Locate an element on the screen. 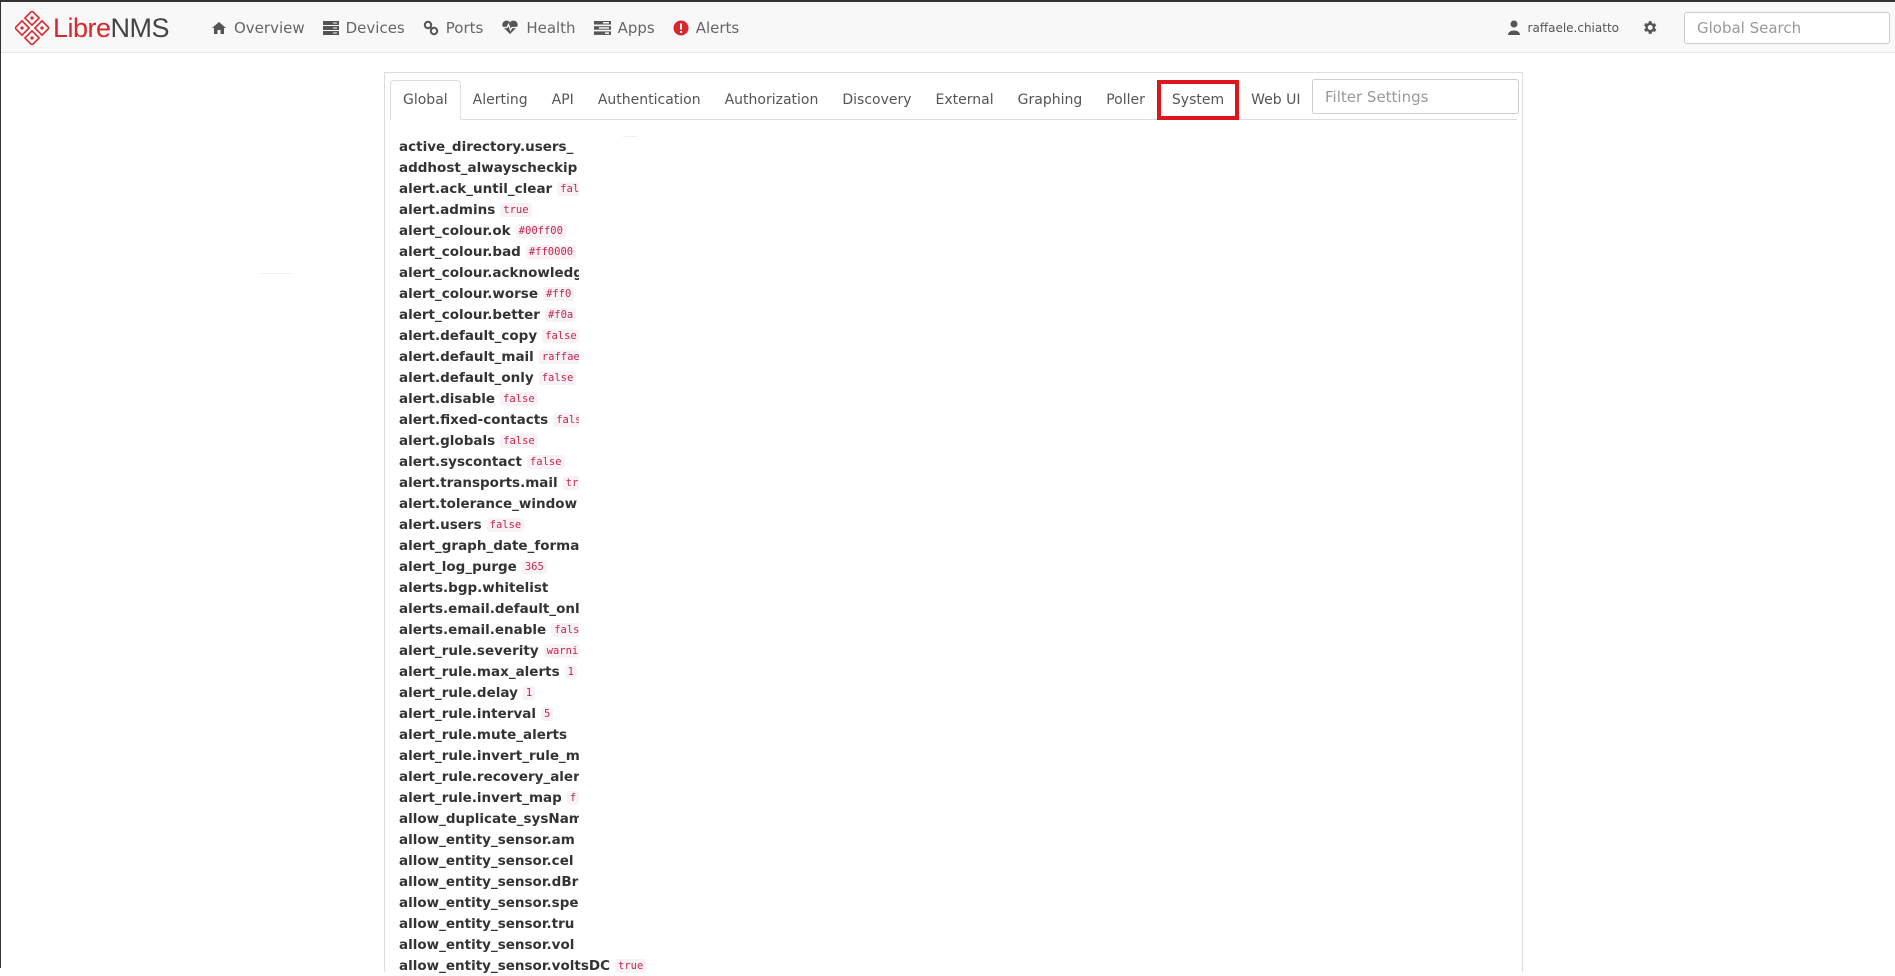  brand-nms: NMS is located at coordinates (140, 27).